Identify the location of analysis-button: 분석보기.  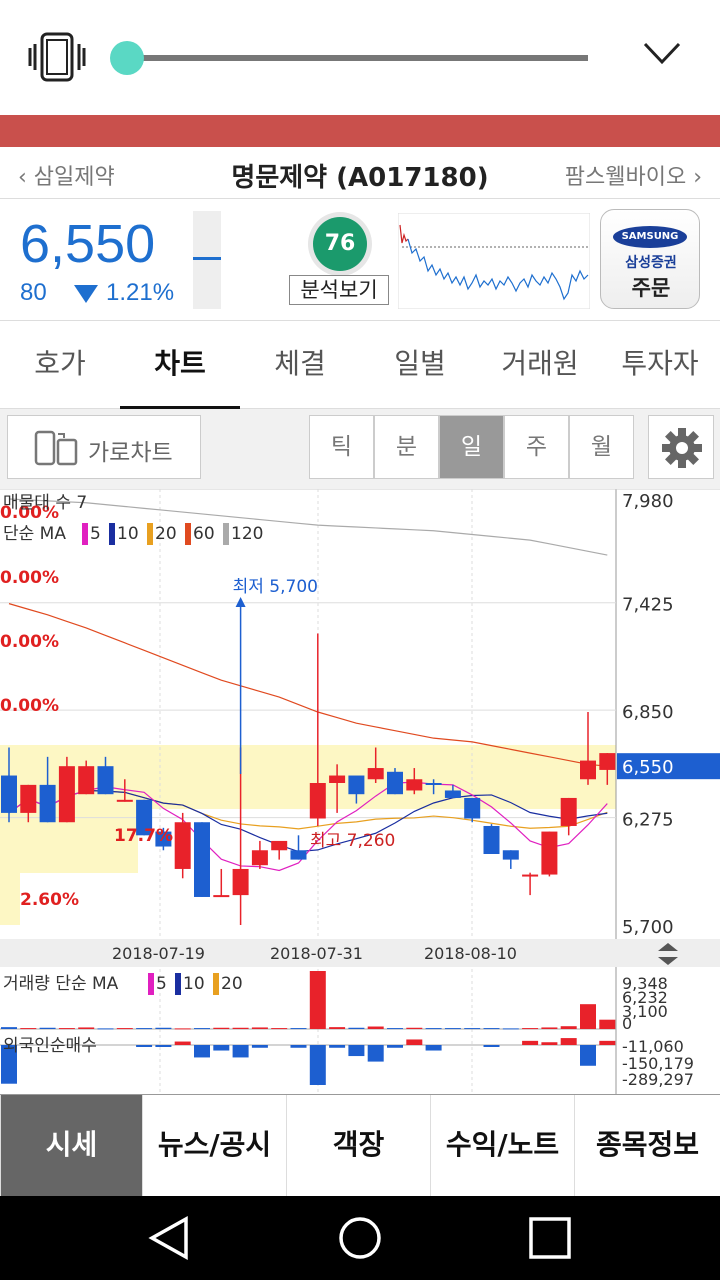
(339, 290).